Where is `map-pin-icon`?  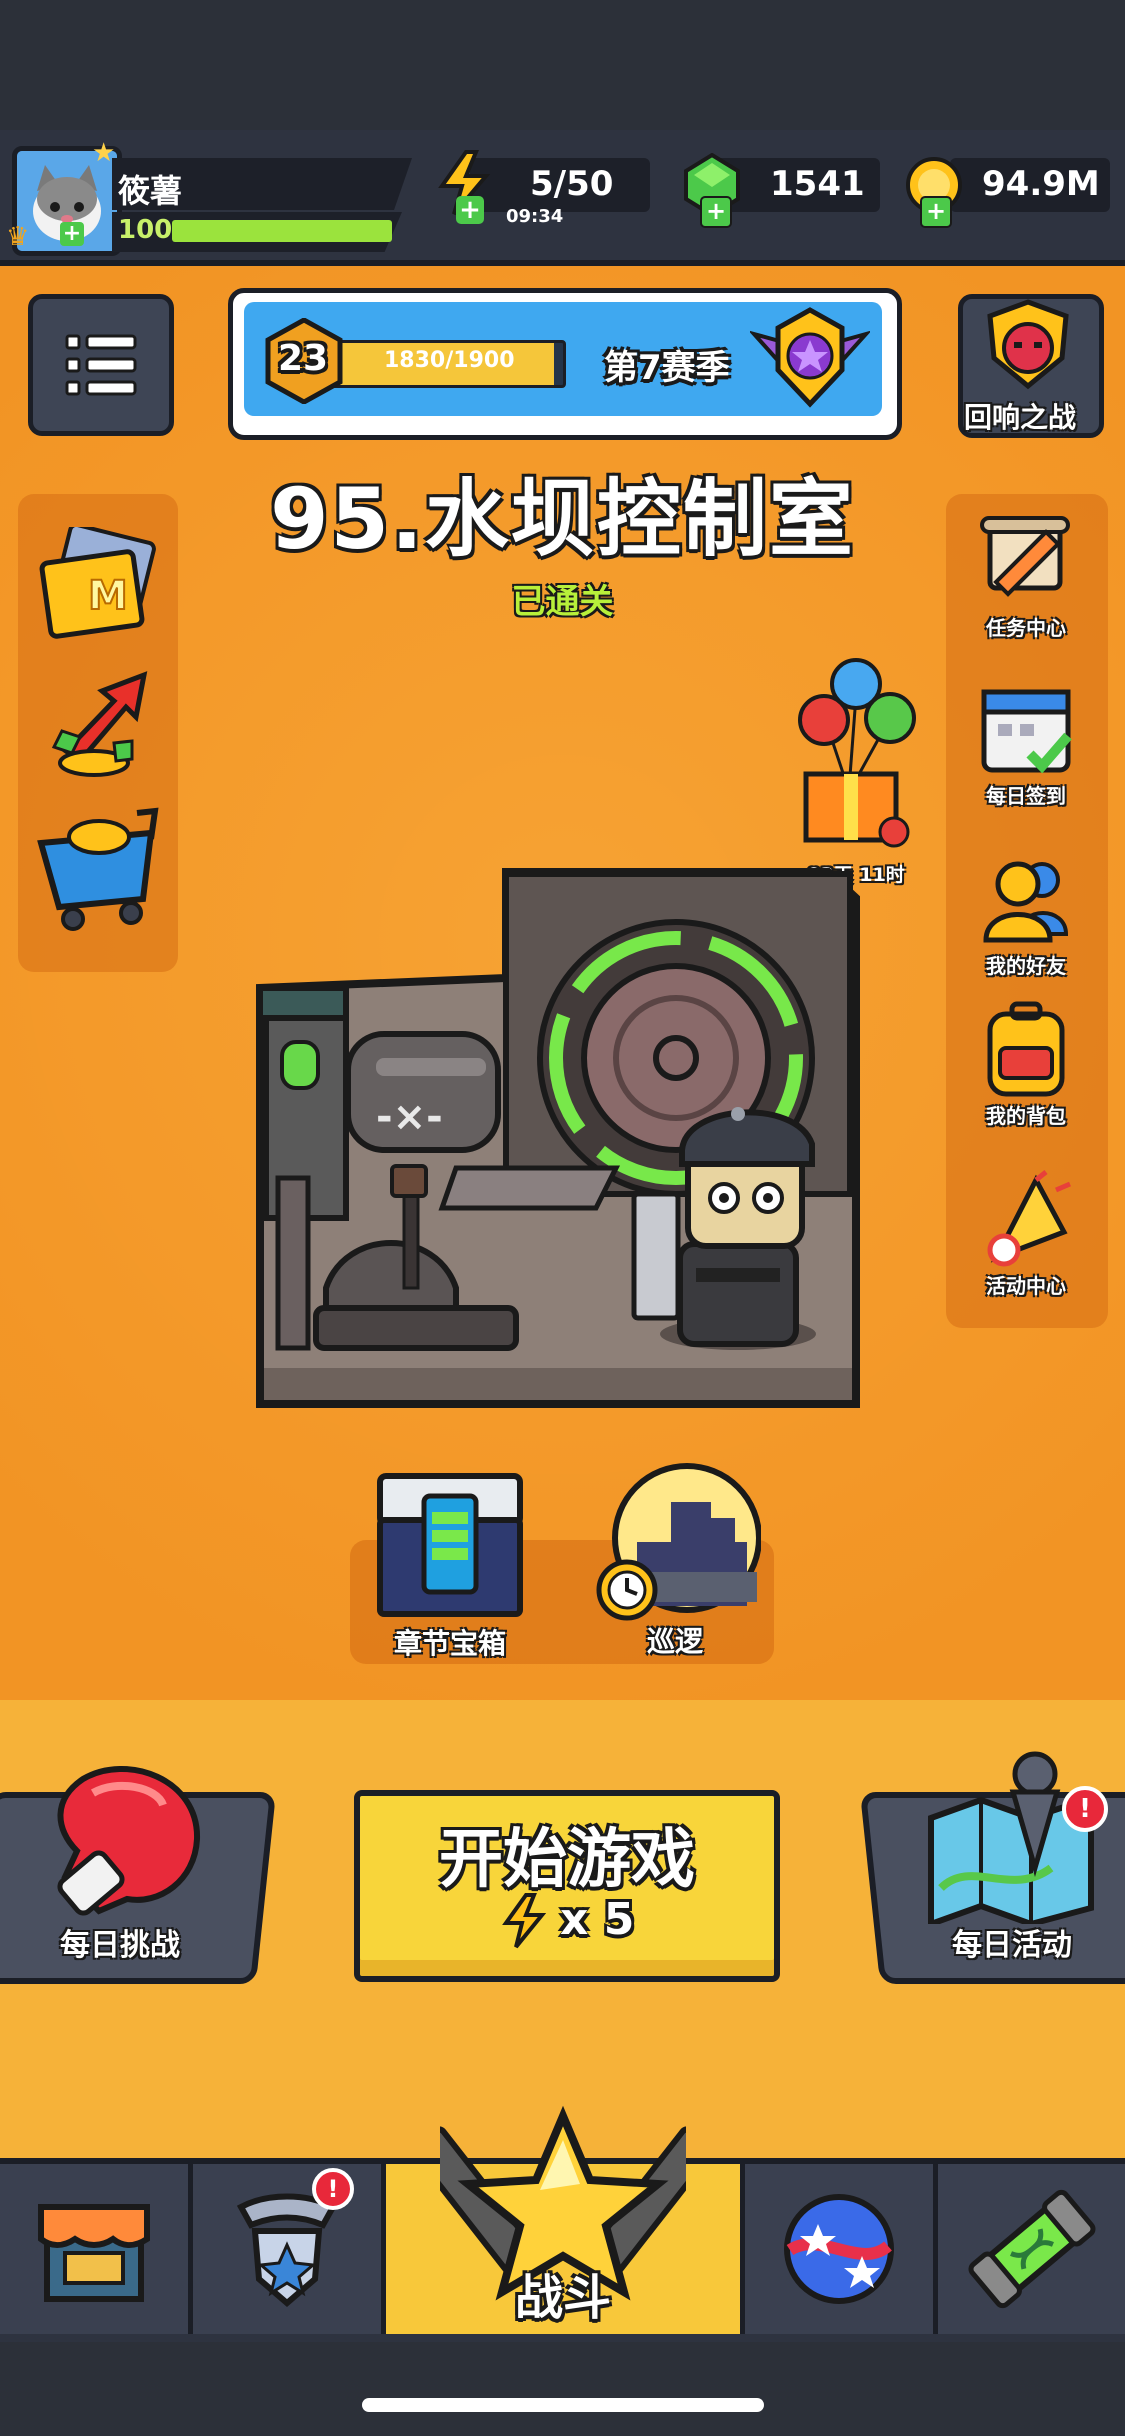 map-pin-icon is located at coordinates (1013, 1836).